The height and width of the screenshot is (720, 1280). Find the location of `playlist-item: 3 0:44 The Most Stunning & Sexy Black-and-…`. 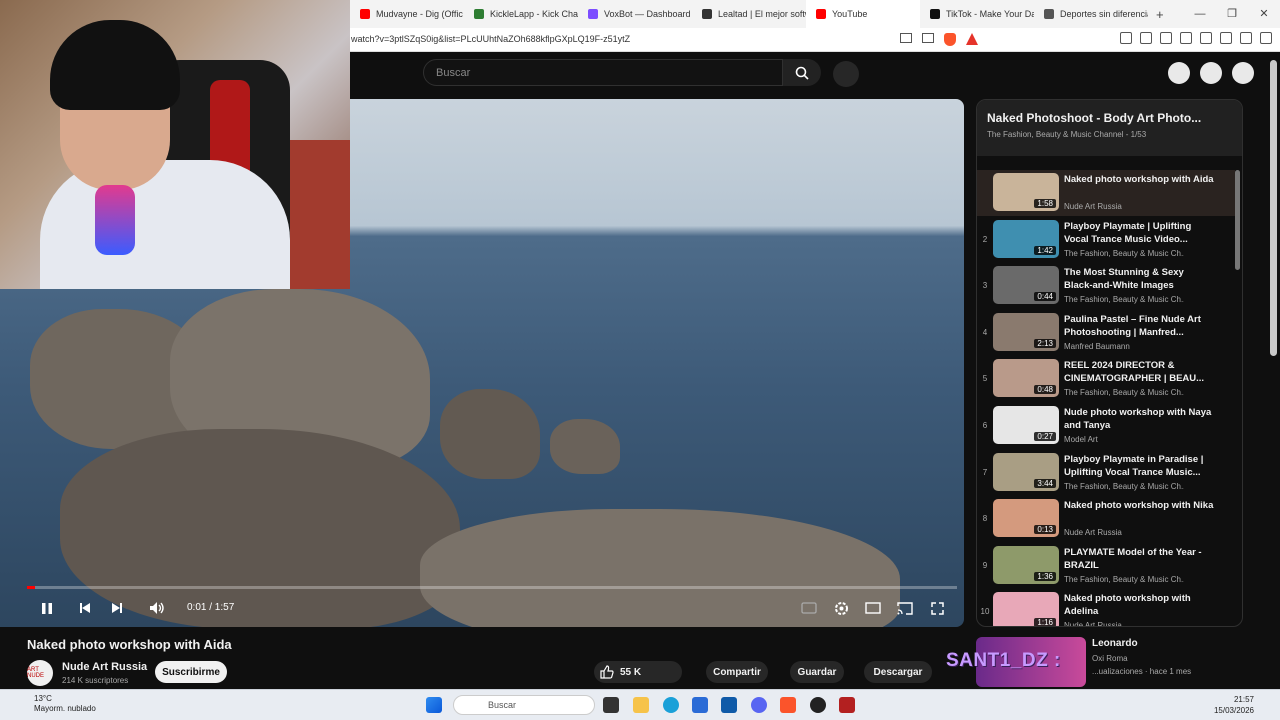

playlist-item: 3 0:44 The Most Stunning & Sexy Black-and-… is located at coordinates (1106, 286).